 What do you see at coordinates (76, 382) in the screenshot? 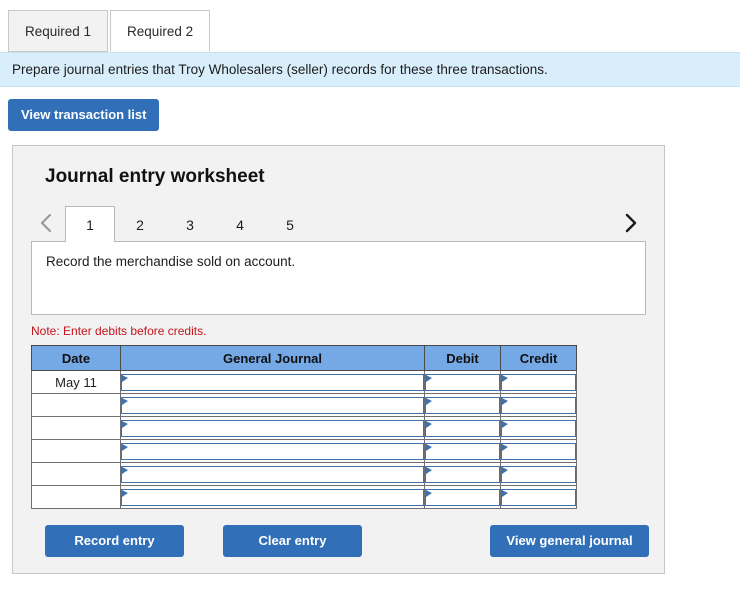
I see `cell-date: May 11` at bounding box center [76, 382].